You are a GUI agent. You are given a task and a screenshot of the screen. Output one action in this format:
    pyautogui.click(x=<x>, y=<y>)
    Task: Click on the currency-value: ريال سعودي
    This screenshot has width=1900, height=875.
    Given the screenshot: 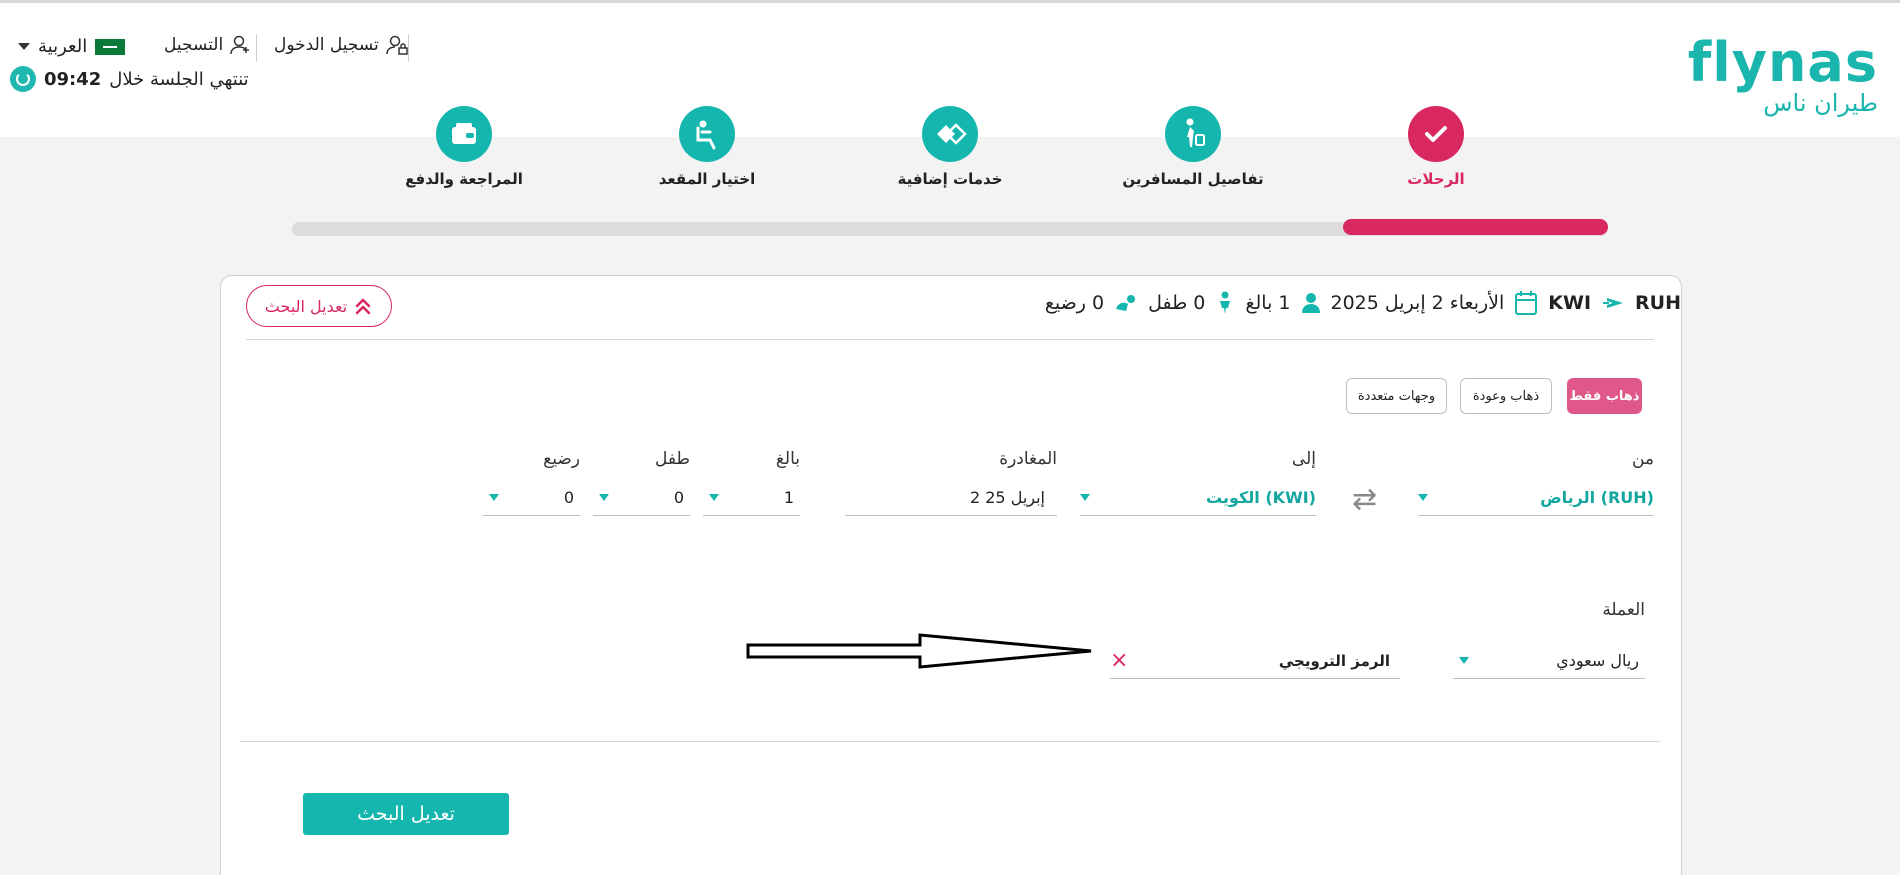 What is the action you would take?
    pyautogui.click(x=1597, y=660)
    